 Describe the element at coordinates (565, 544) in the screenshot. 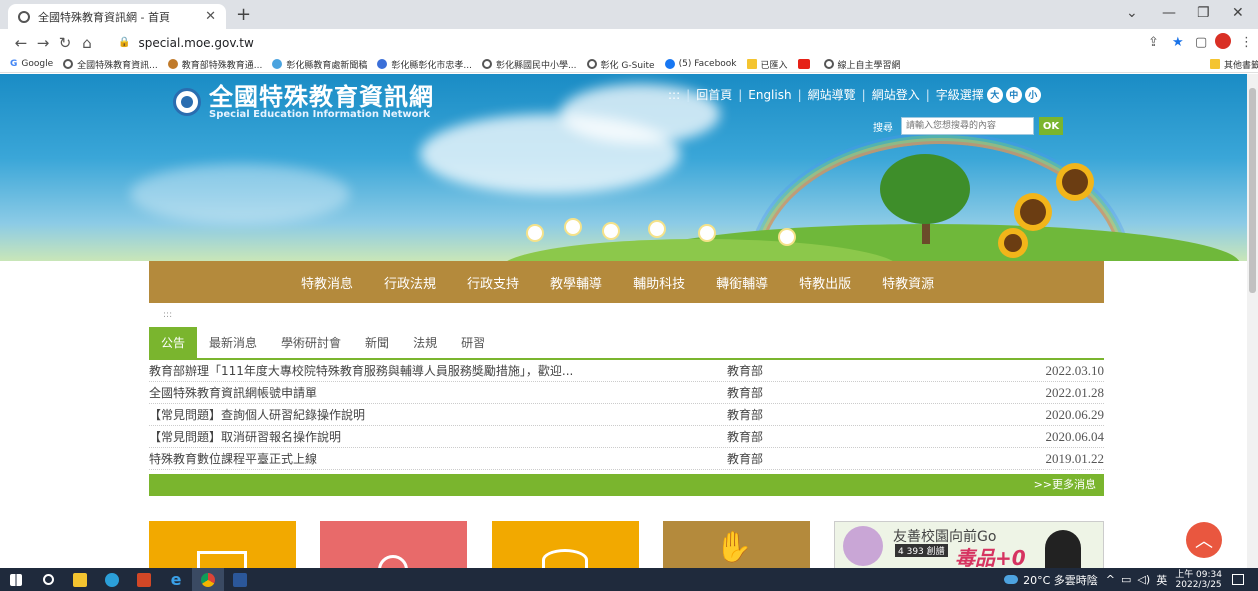

I see `feature-card-education` at that location.